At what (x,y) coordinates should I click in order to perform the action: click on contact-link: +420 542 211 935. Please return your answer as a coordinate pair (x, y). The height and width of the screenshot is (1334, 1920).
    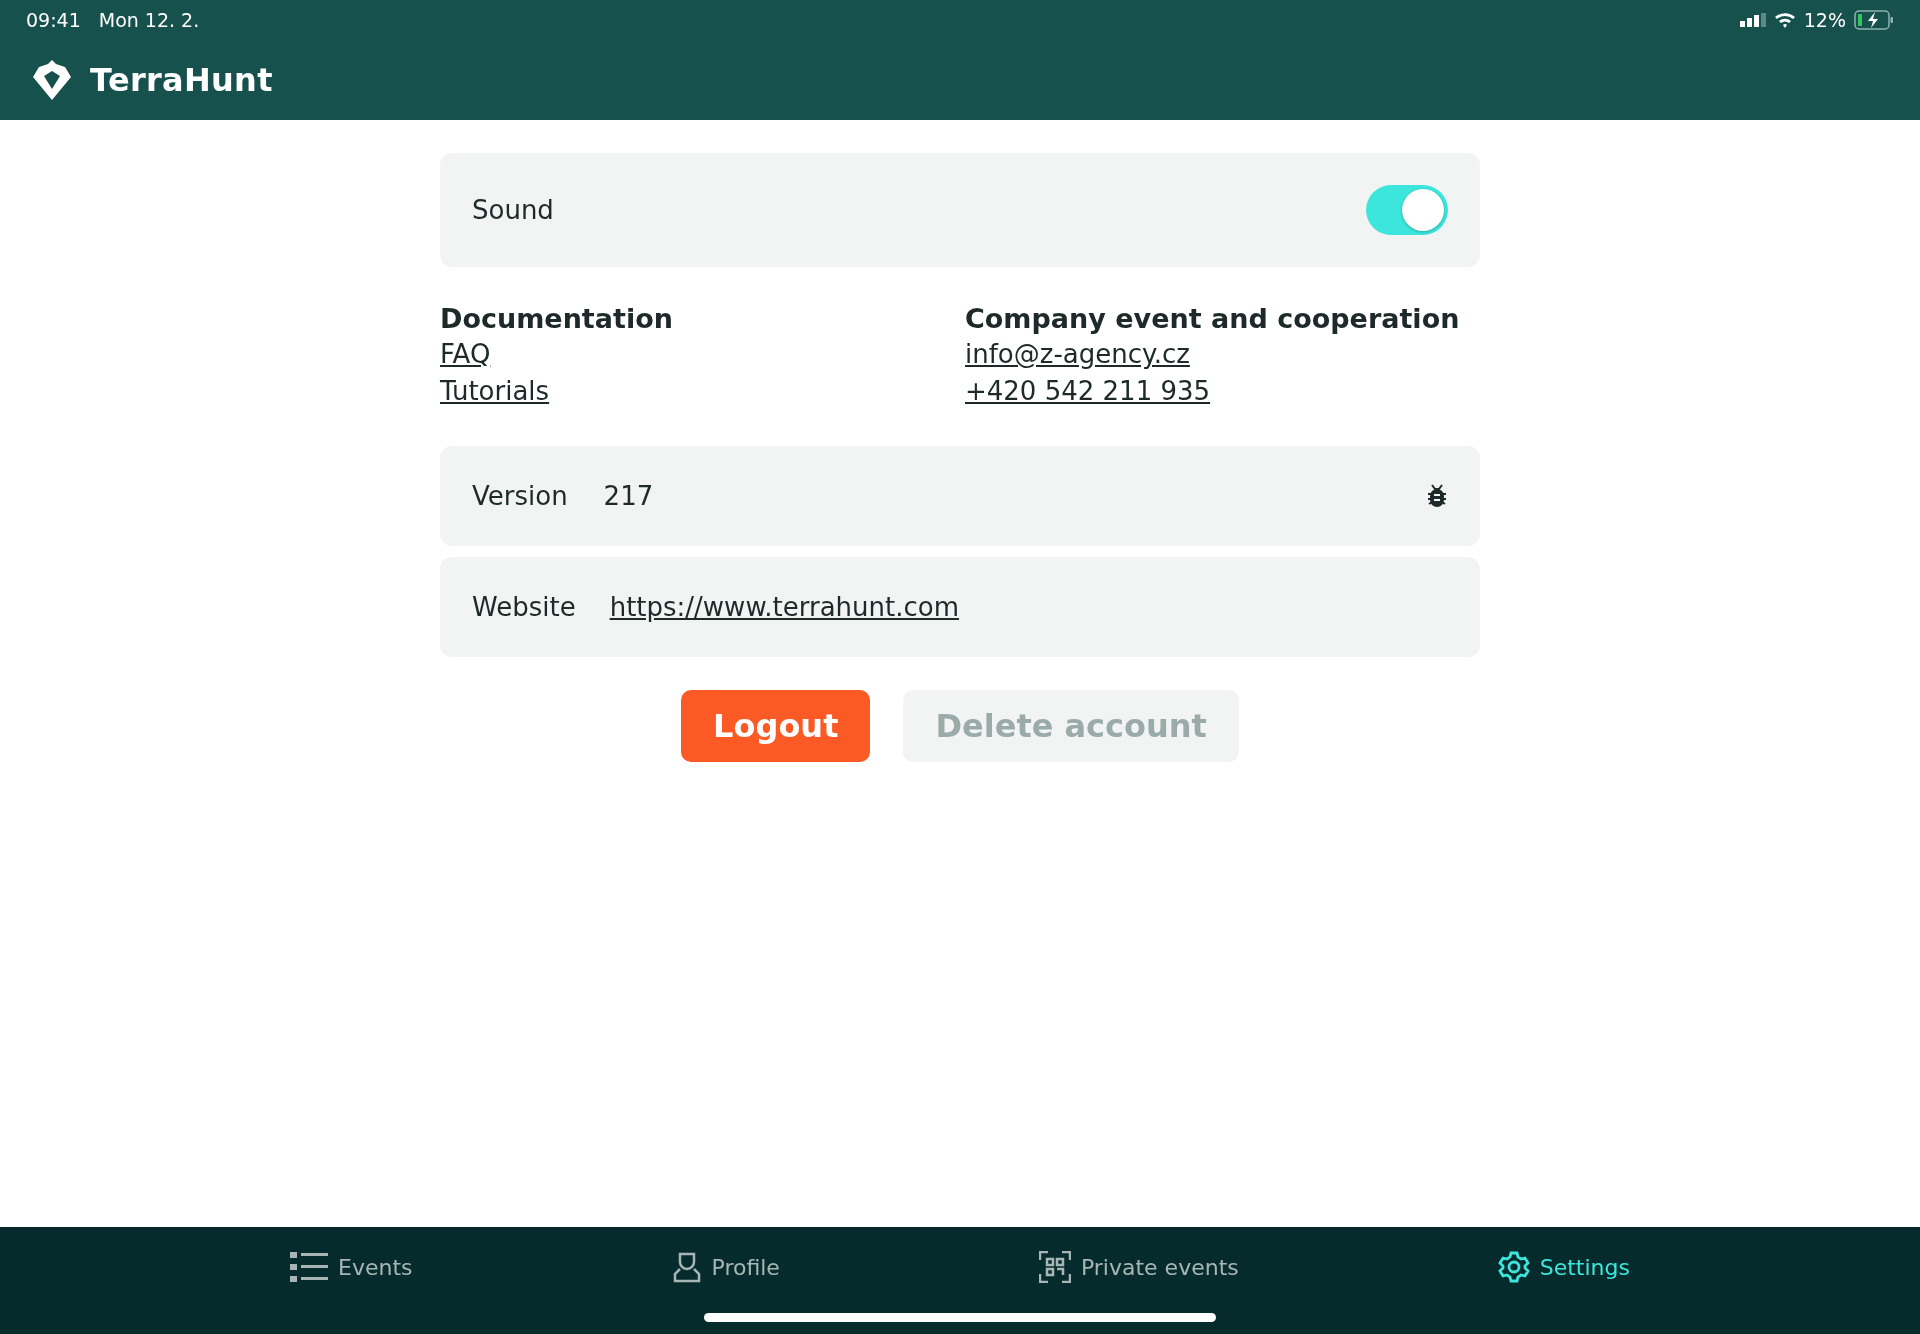
    Looking at the image, I should click on (1088, 391).